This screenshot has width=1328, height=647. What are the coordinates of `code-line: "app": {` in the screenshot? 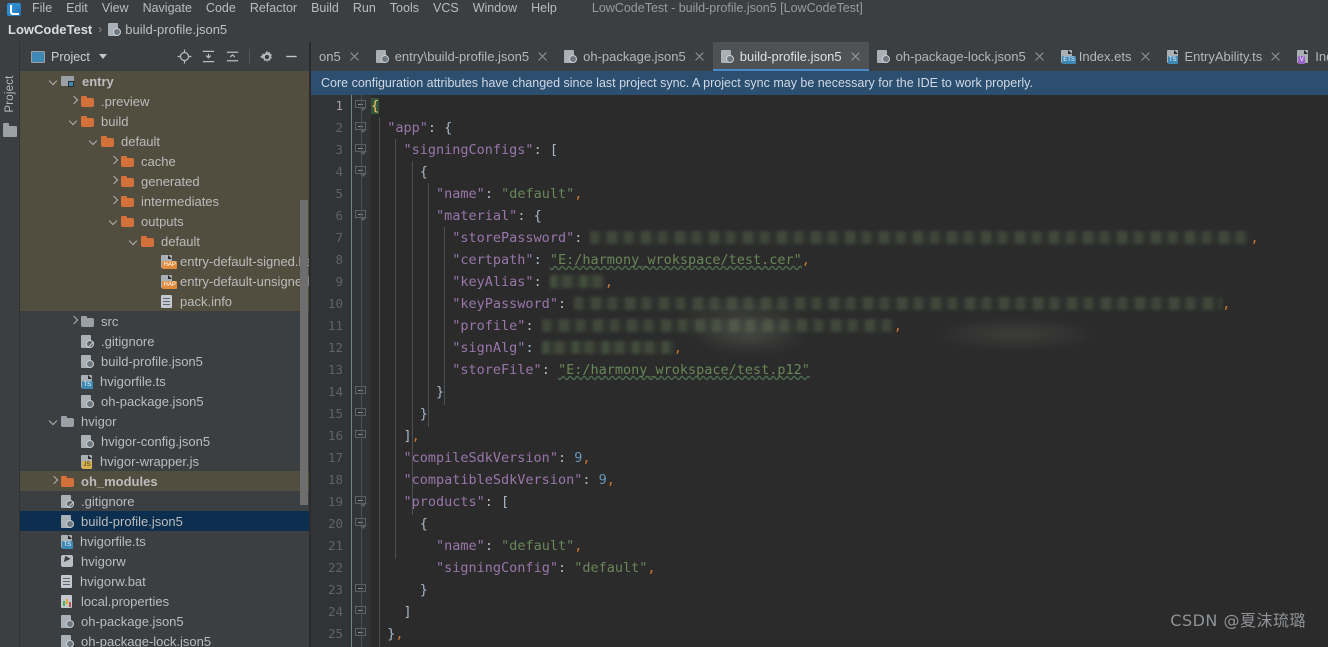 It's located at (849, 128).